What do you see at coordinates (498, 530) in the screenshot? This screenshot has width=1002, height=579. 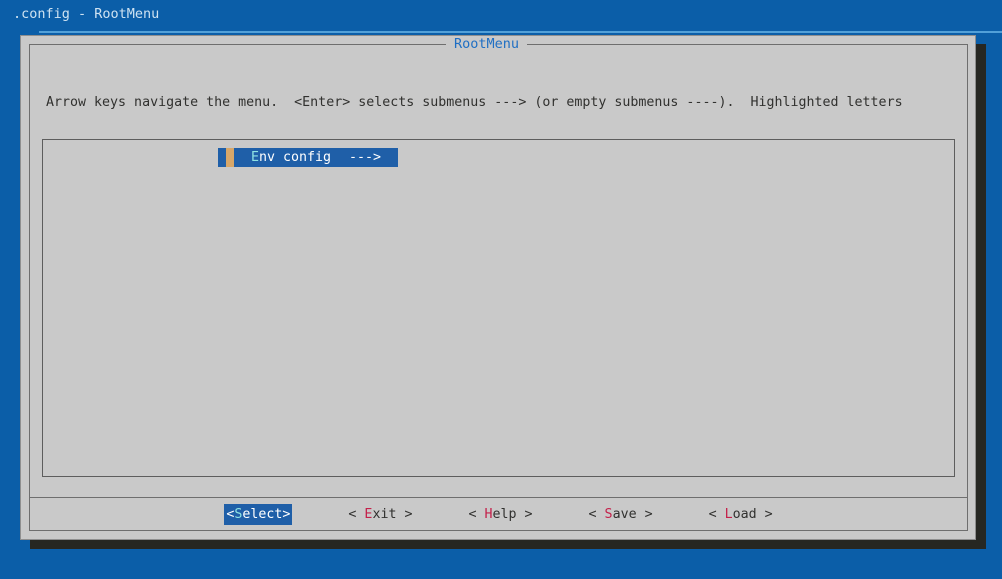 I see `dialog-frame-bottom-line` at bounding box center [498, 530].